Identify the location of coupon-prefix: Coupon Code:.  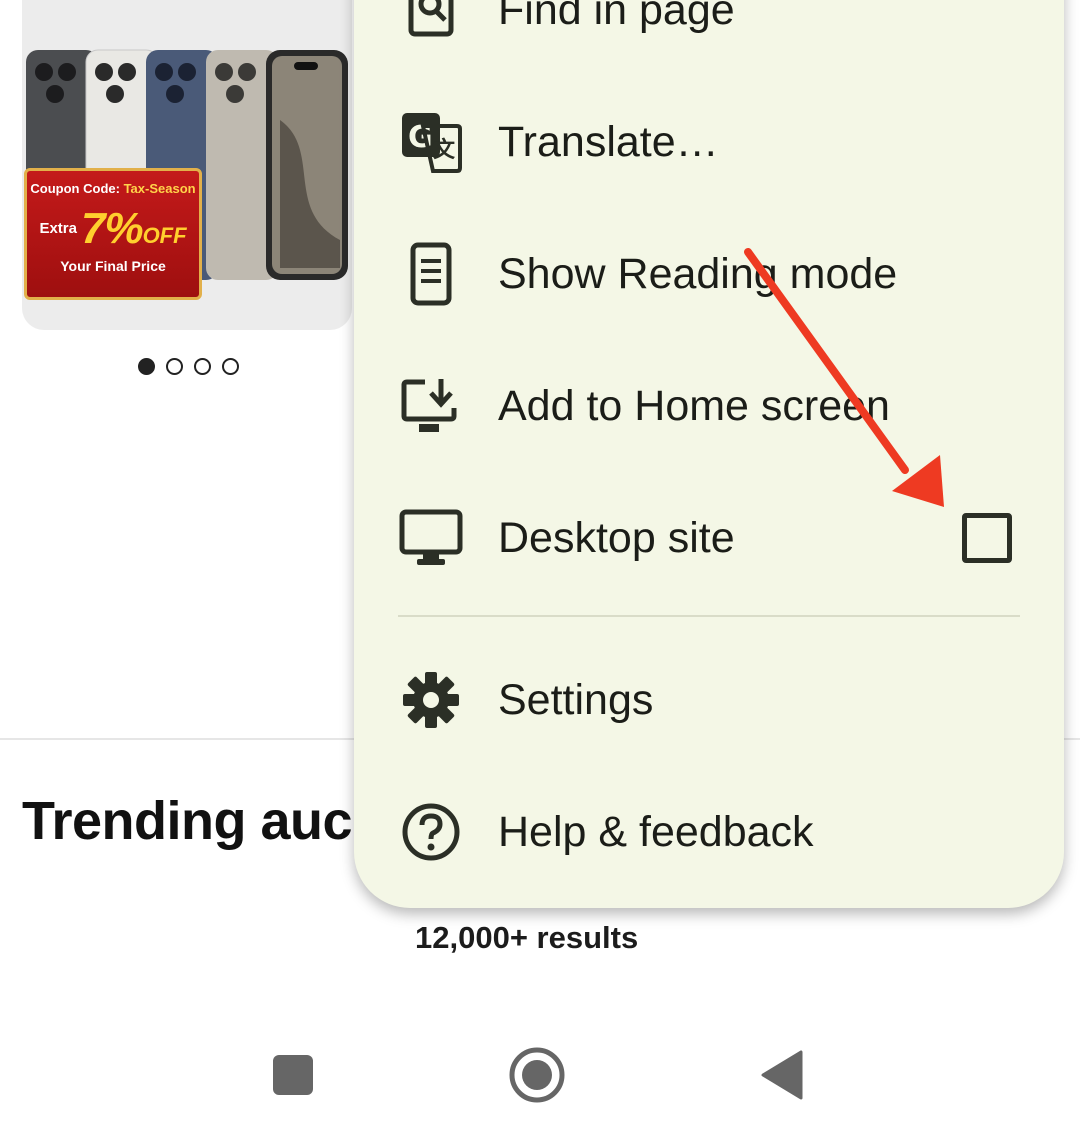
(77, 188).